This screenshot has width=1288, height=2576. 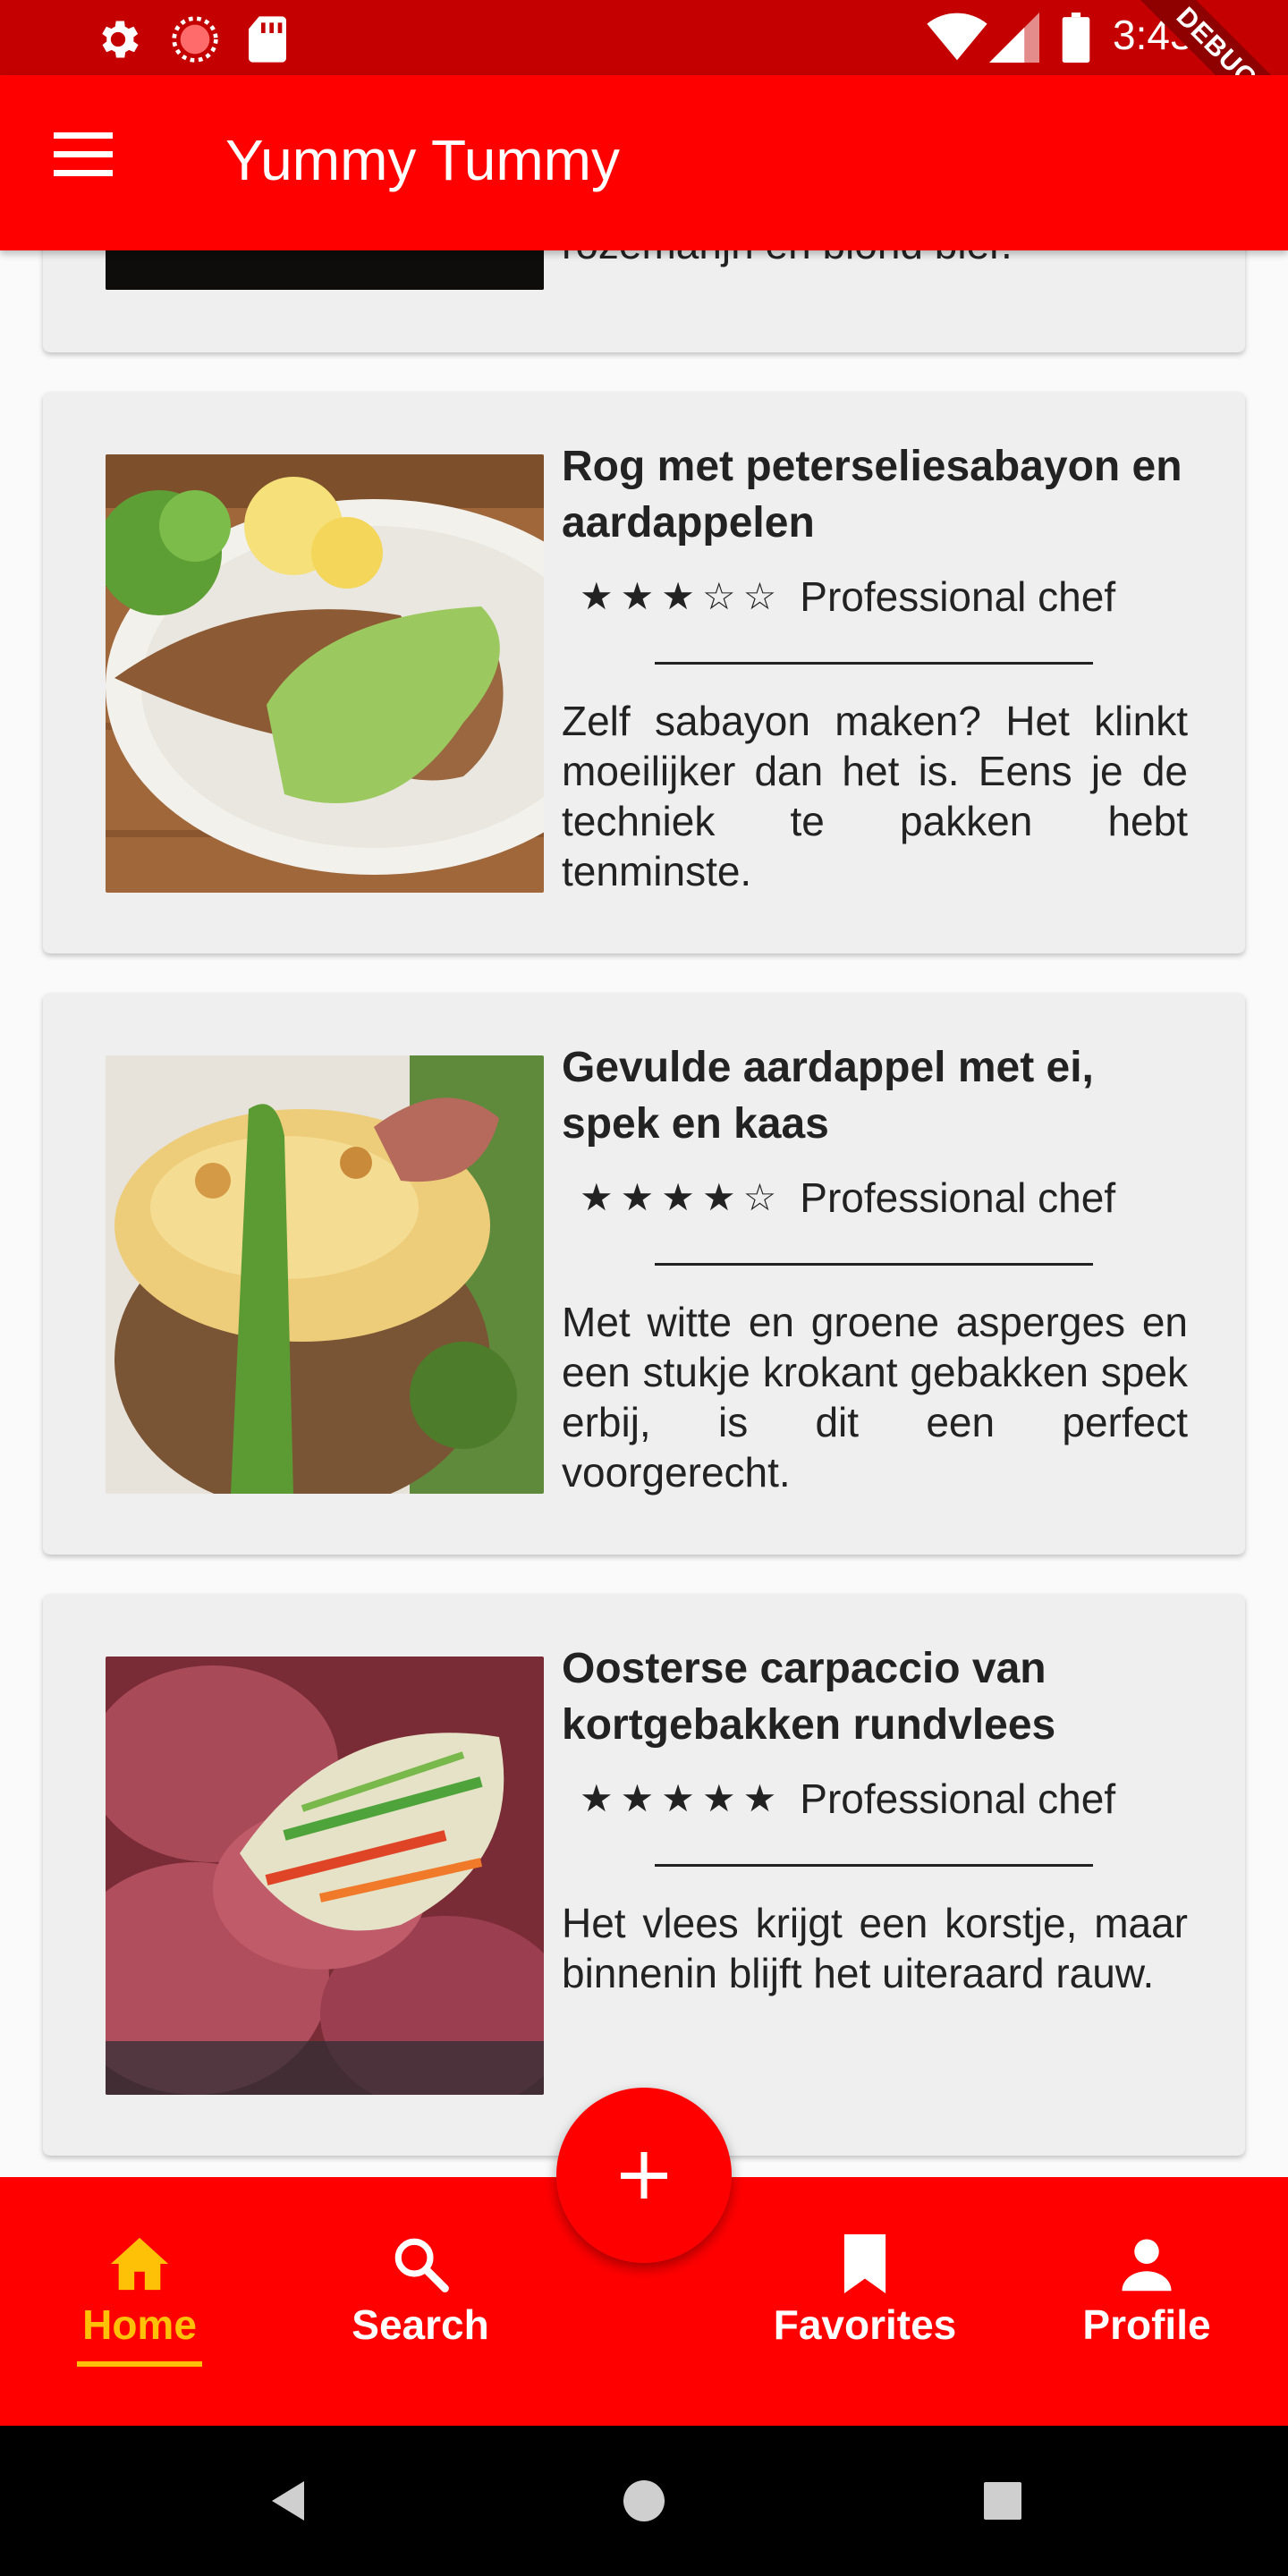 What do you see at coordinates (1014, 38) in the screenshot?
I see `signal-icon` at bounding box center [1014, 38].